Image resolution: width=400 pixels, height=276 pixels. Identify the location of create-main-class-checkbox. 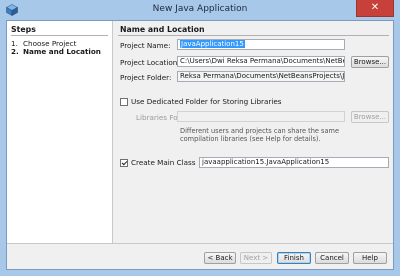
(124, 163).